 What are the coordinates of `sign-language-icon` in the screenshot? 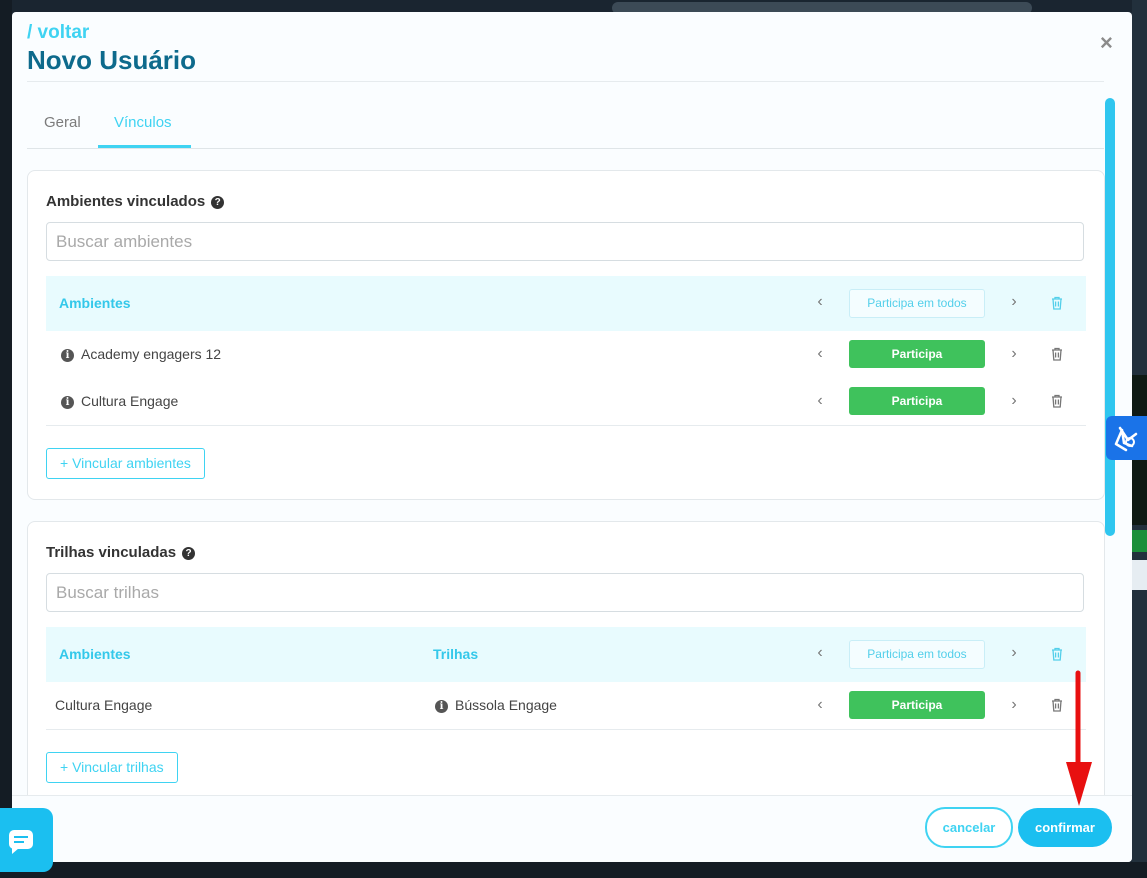 It's located at (1126, 439).